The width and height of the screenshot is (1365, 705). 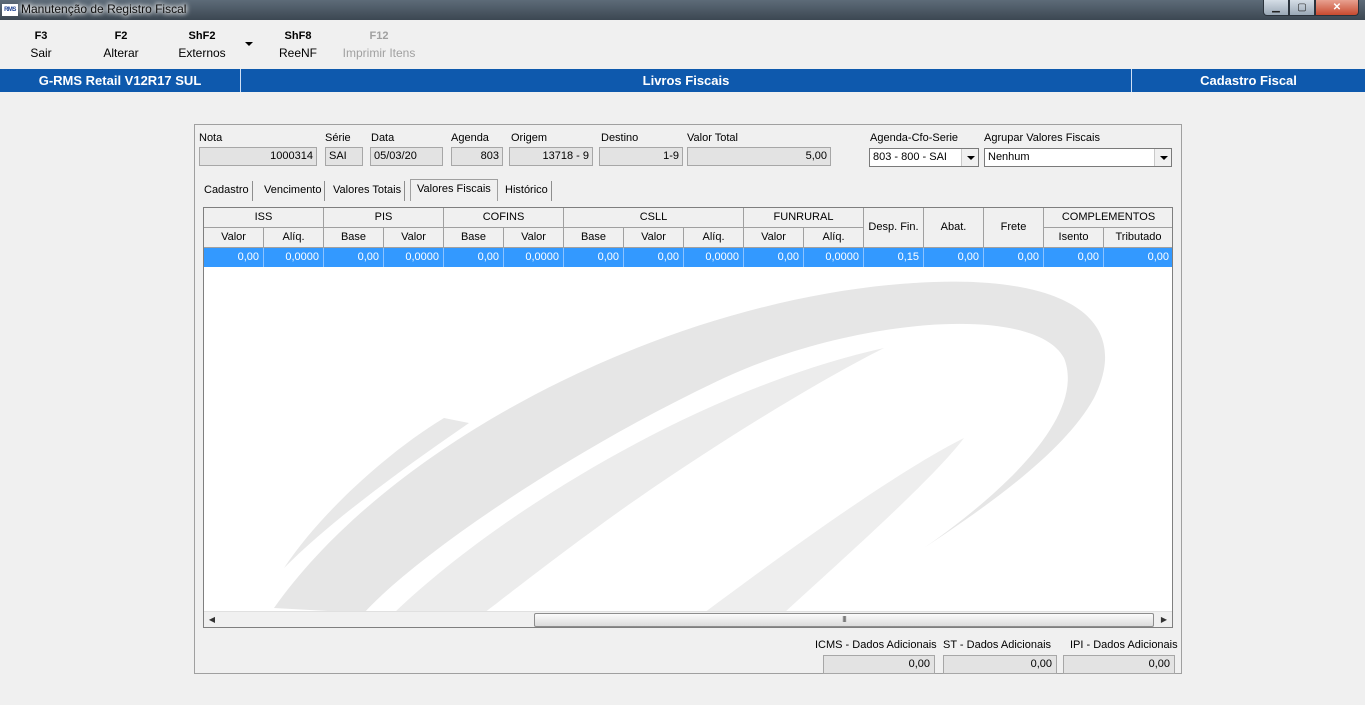 I want to click on tab-valores-totais: Valores Totais, so click(x=368, y=191).